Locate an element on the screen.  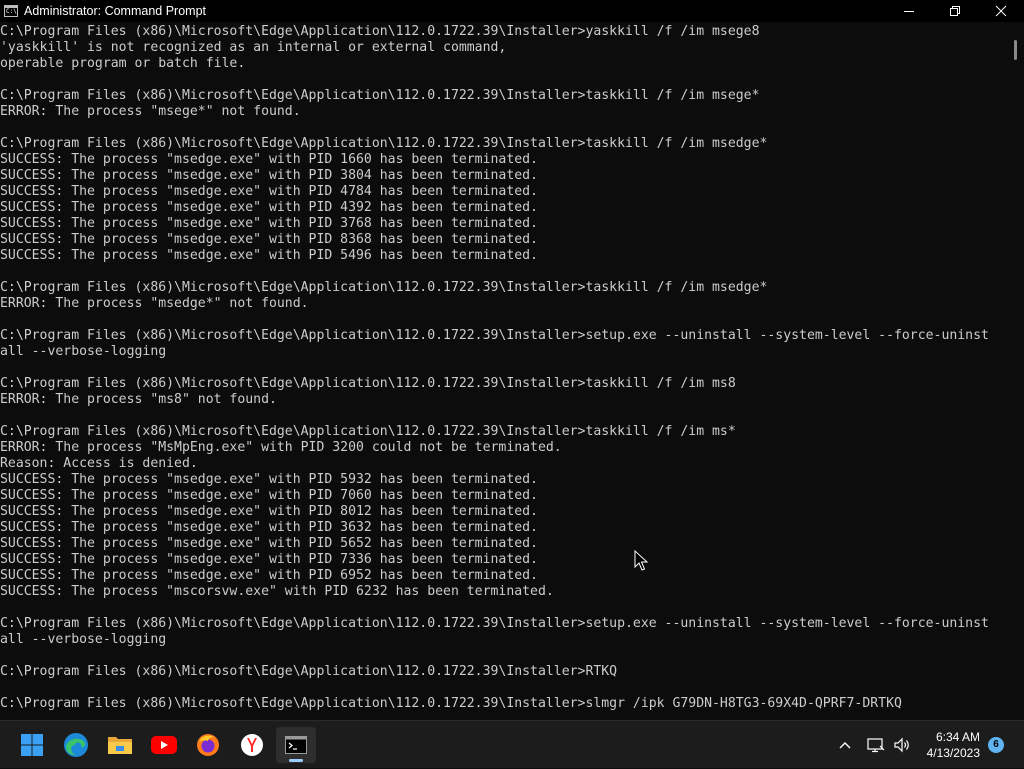
start-button is located at coordinates (32, 745).